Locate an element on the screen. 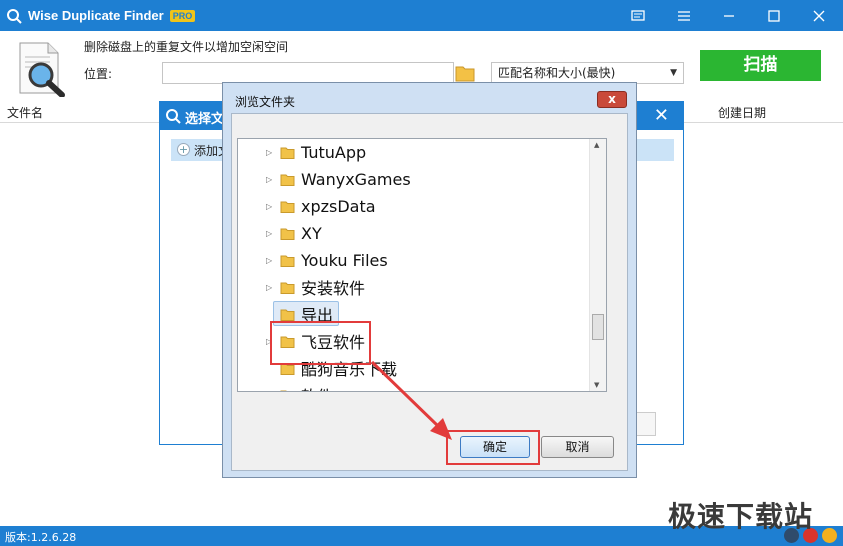 The width and height of the screenshot is (843, 546). scroll-down-icon: ▼ is located at coordinates (596, 385).